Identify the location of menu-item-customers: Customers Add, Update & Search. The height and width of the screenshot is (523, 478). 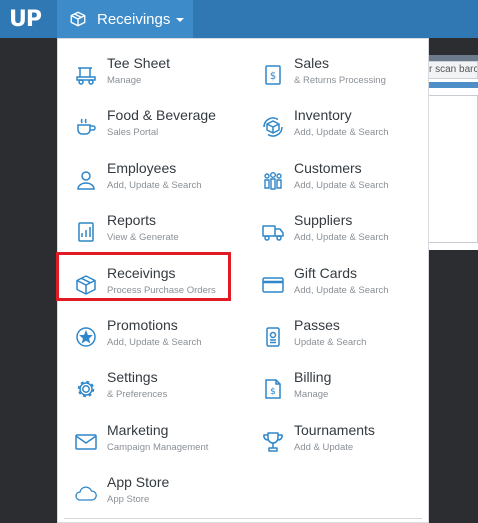
(343, 178).